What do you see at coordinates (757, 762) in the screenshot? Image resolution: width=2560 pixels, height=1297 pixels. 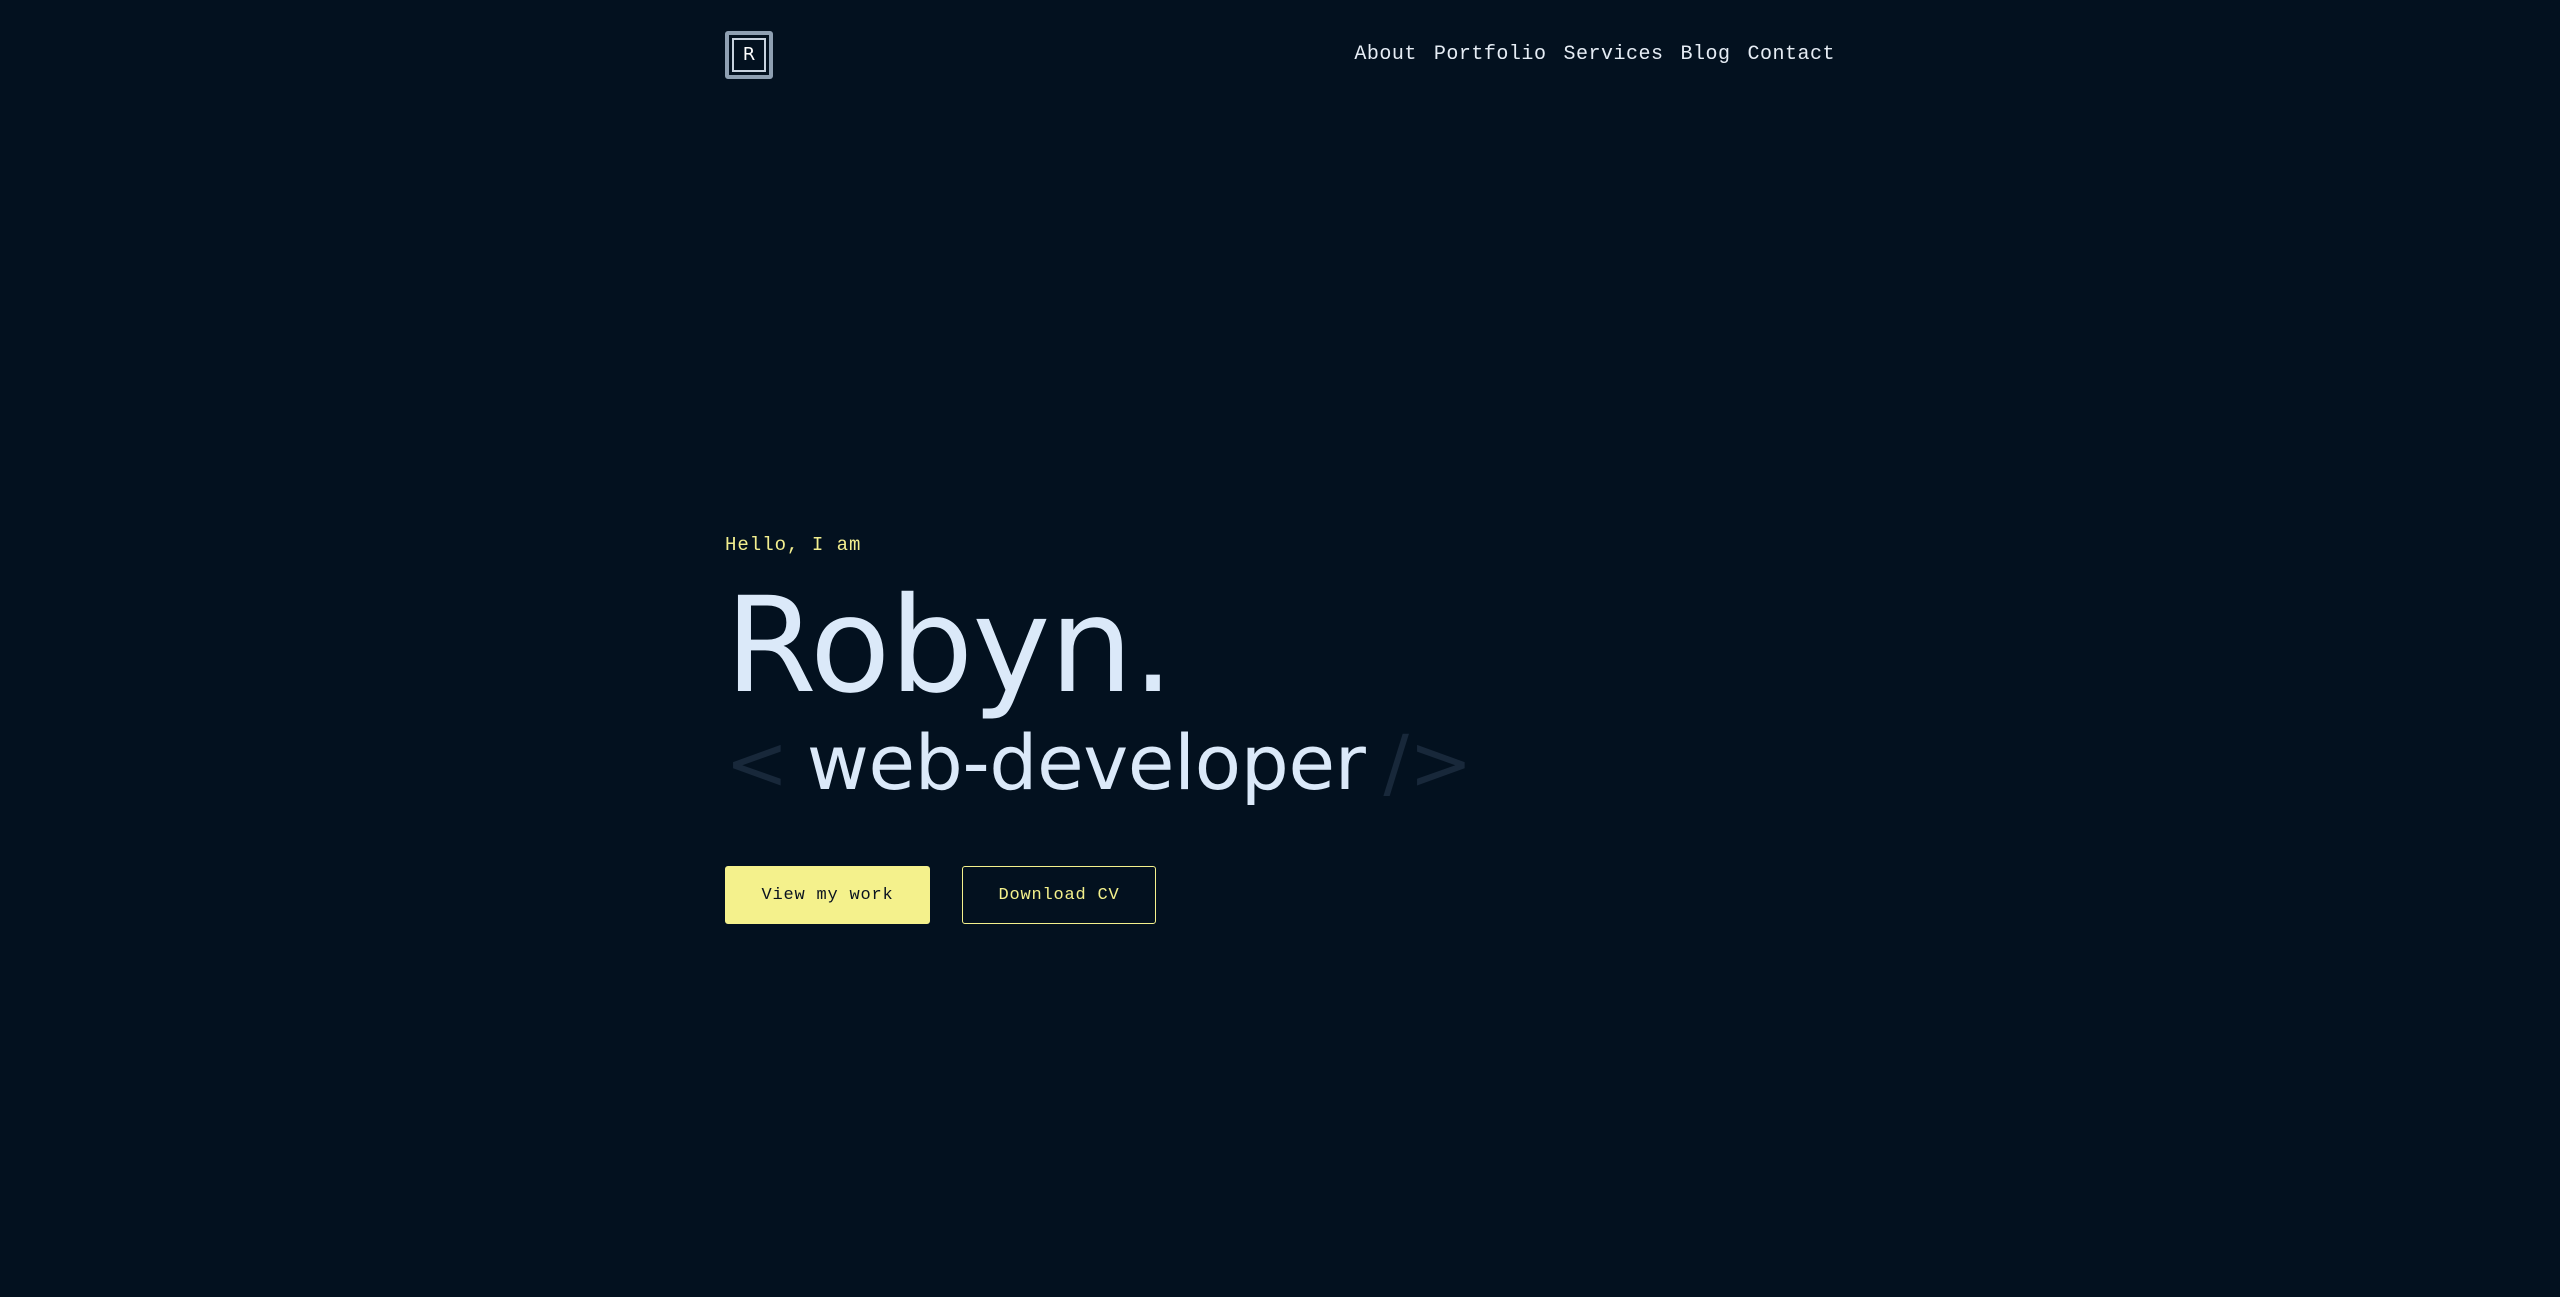 I see `role-open-bracket: <` at bounding box center [757, 762].